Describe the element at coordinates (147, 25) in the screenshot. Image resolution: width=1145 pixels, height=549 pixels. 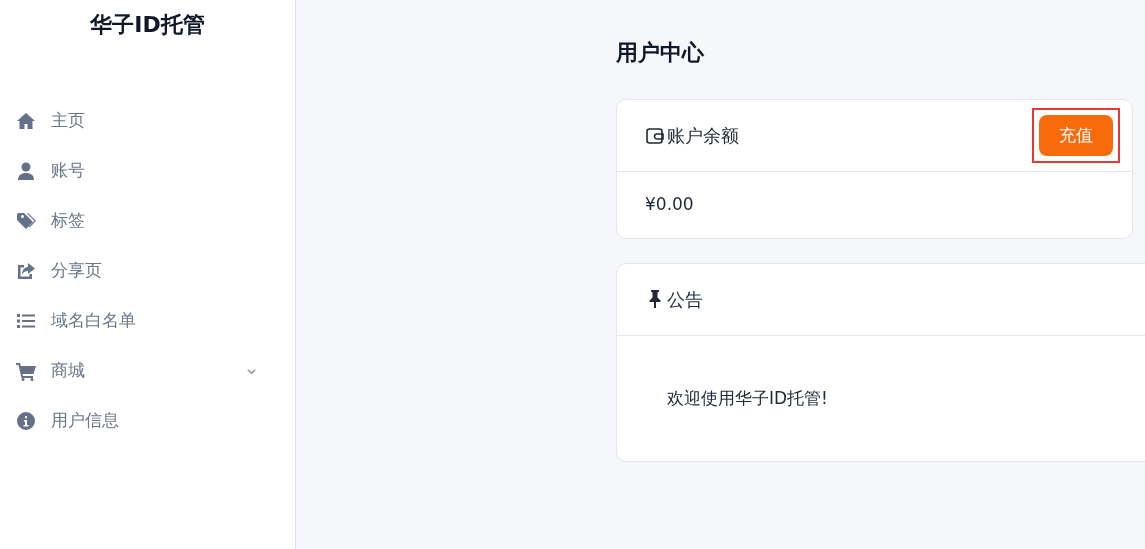
I see `app-title: 华子ID托管` at that location.